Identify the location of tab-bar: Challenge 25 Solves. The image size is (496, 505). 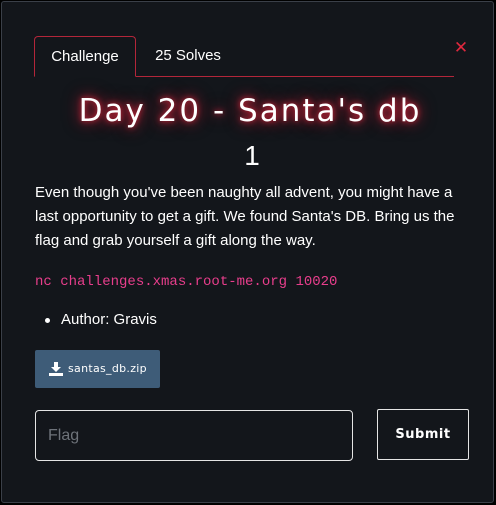
(244, 56).